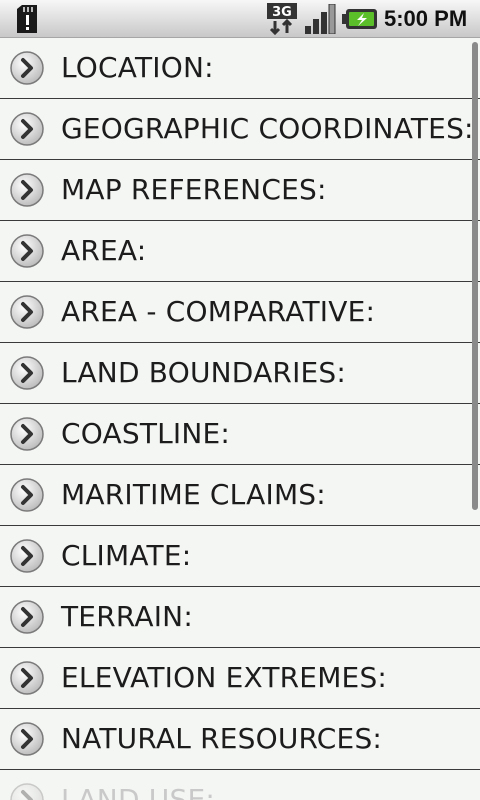  What do you see at coordinates (138, 791) in the screenshot?
I see `list-item-label: LAND USE:` at bounding box center [138, 791].